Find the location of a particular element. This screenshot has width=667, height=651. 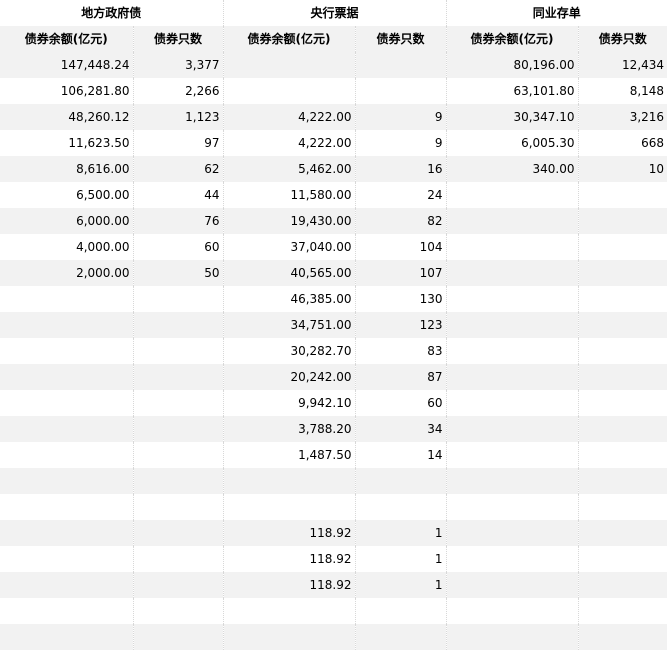

local-gov-balance-cell: 11,623.50 is located at coordinates (66, 143).